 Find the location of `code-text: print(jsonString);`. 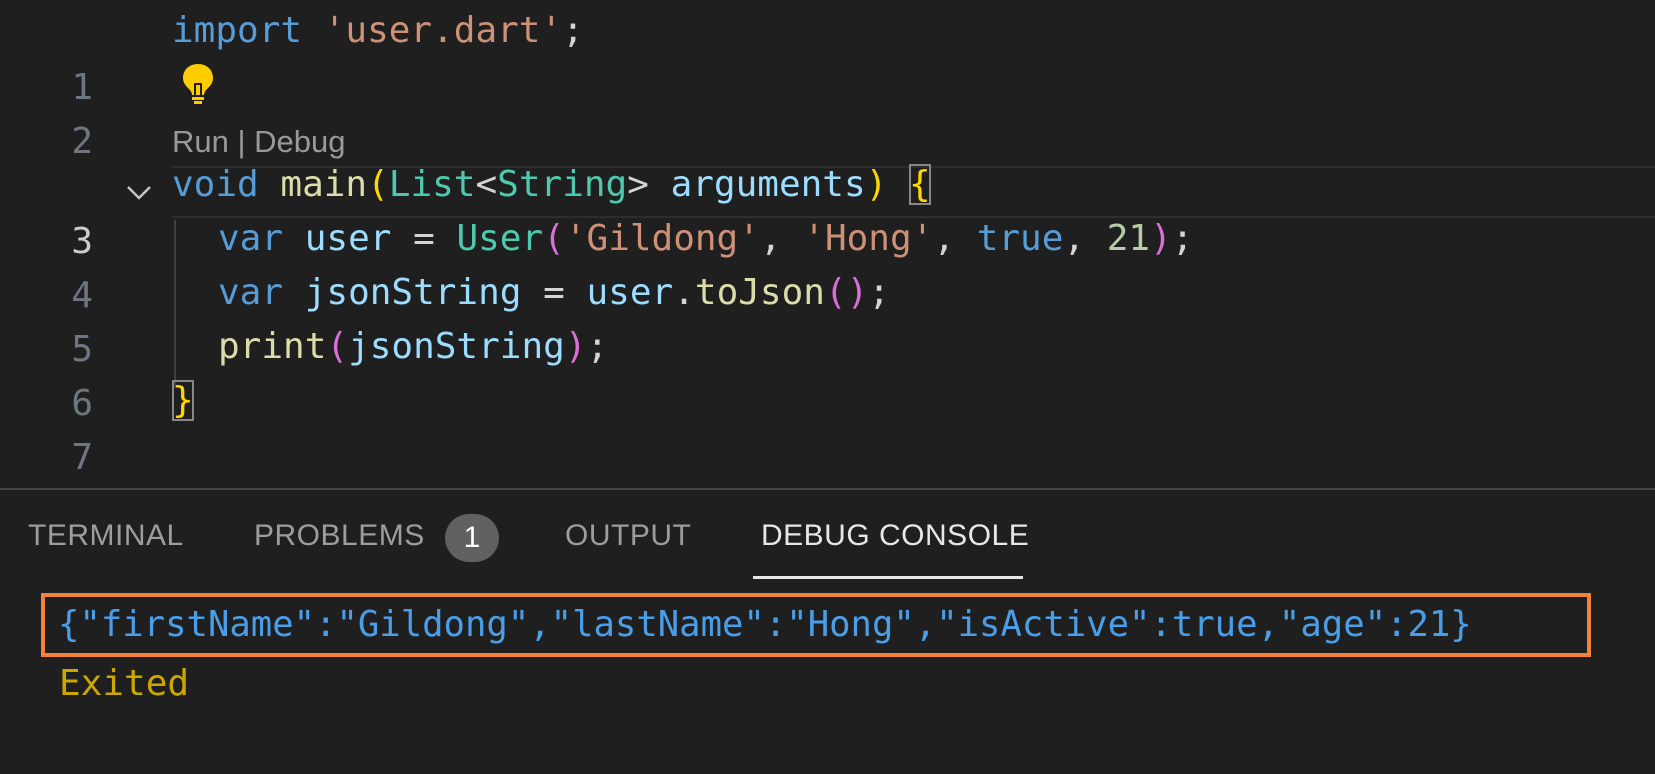

code-text: print(jsonString); is located at coordinates (413, 346).